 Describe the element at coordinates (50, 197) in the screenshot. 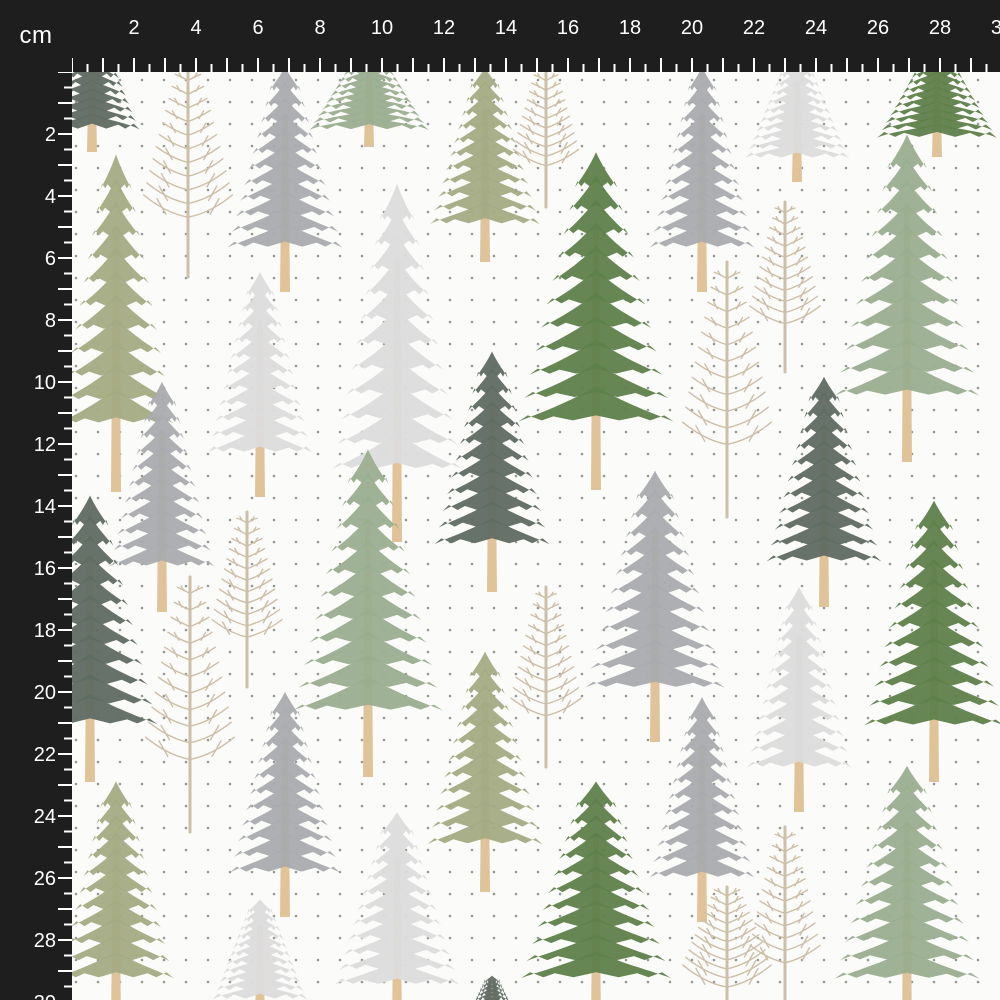

I see `ruler-label-left: 4` at that location.